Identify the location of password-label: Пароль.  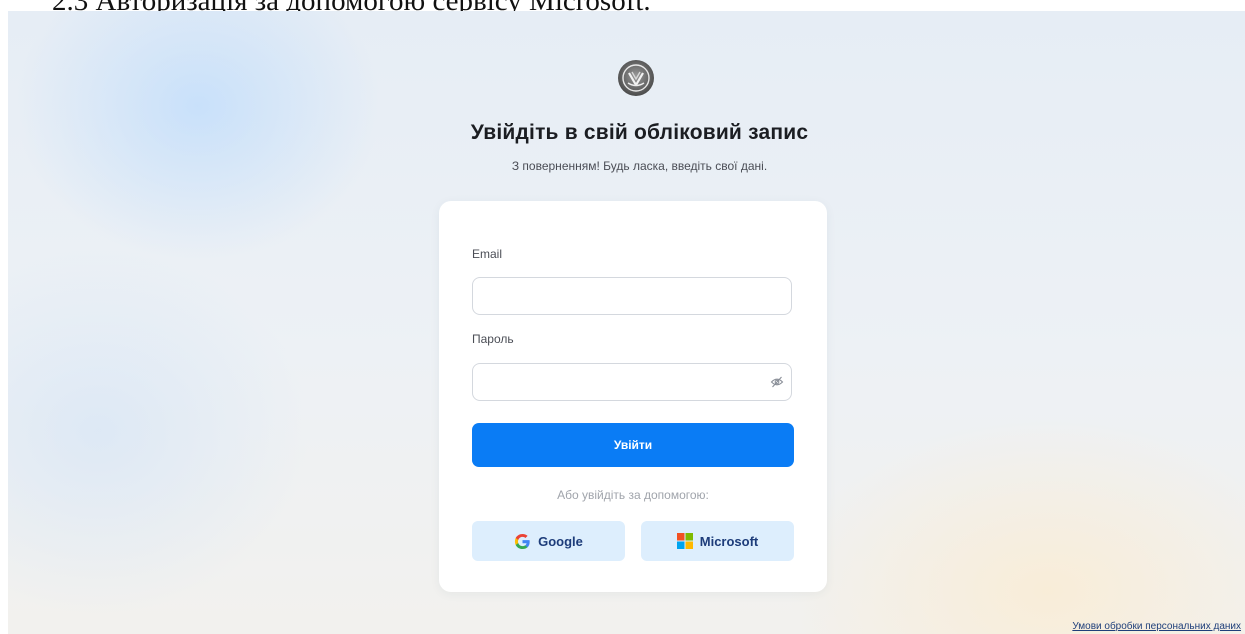
(493, 339).